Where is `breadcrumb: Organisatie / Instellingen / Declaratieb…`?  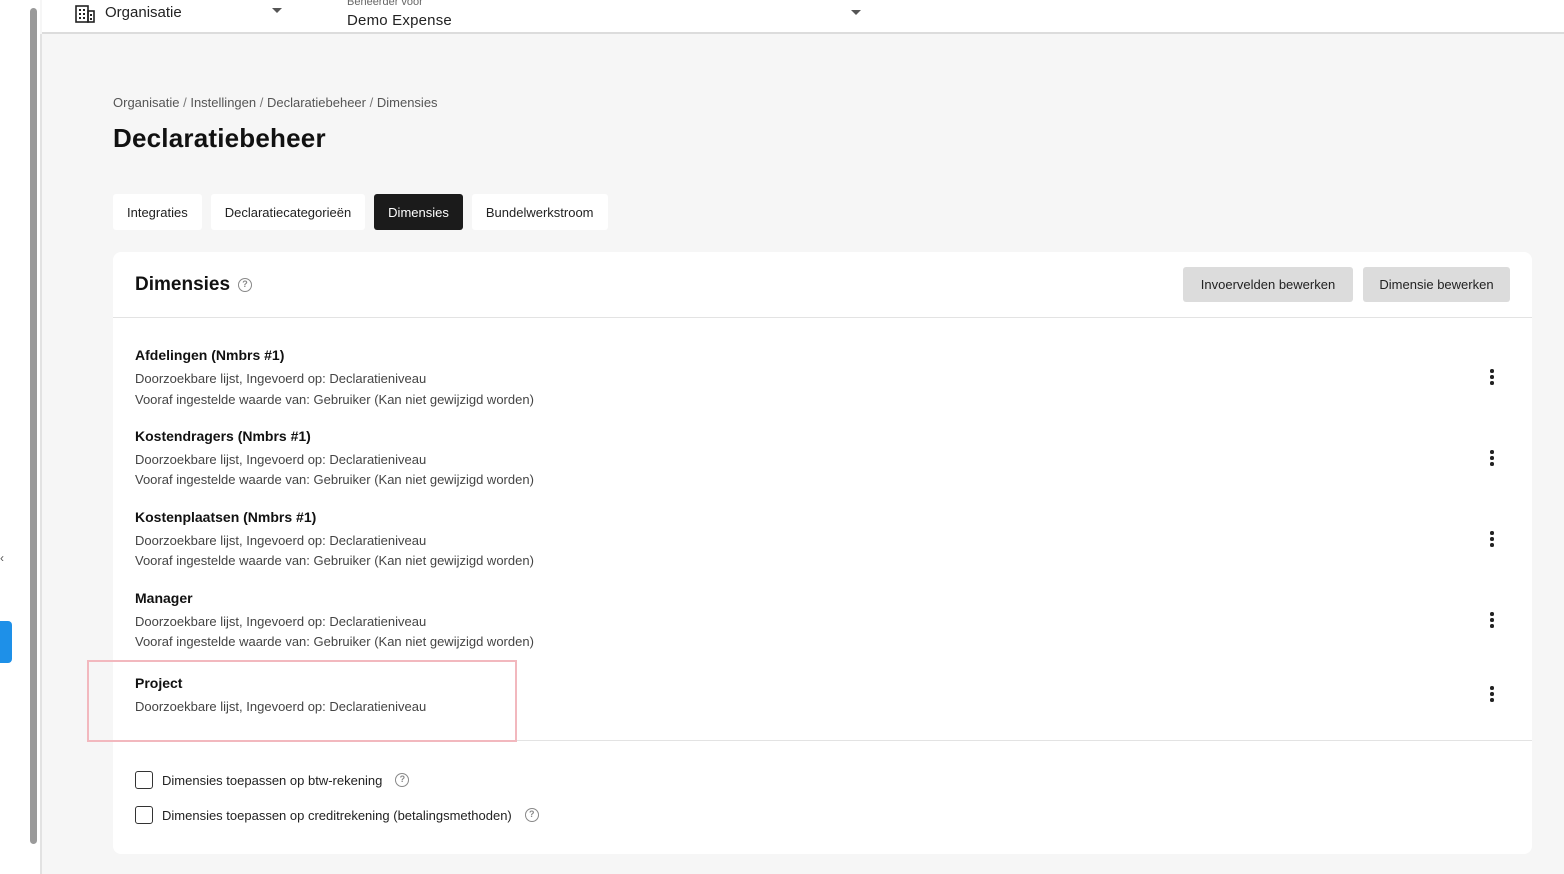
breadcrumb: Organisatie / Instellingen / Declaratieb… is located at coordinates (275, 102).